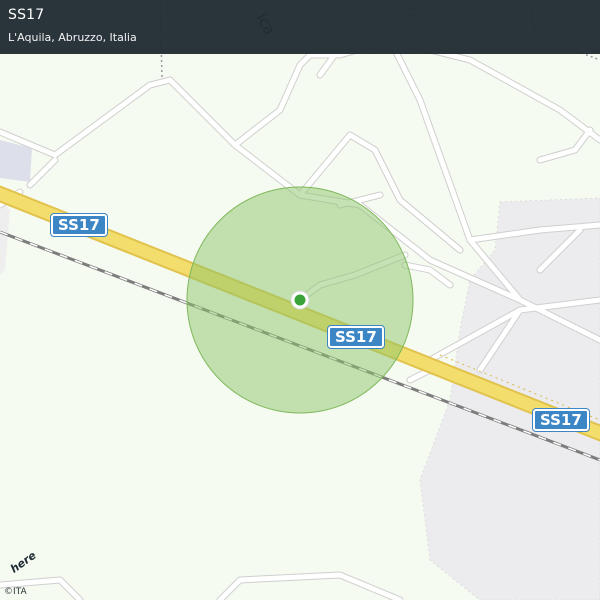 Image resolution: width=600 pixels, height=600 pixels. Describe the element at coordinates (72, 37) in the screenshot. I see `location-subtitle: L'Aquila, Abruzzo, Italia` at that location.